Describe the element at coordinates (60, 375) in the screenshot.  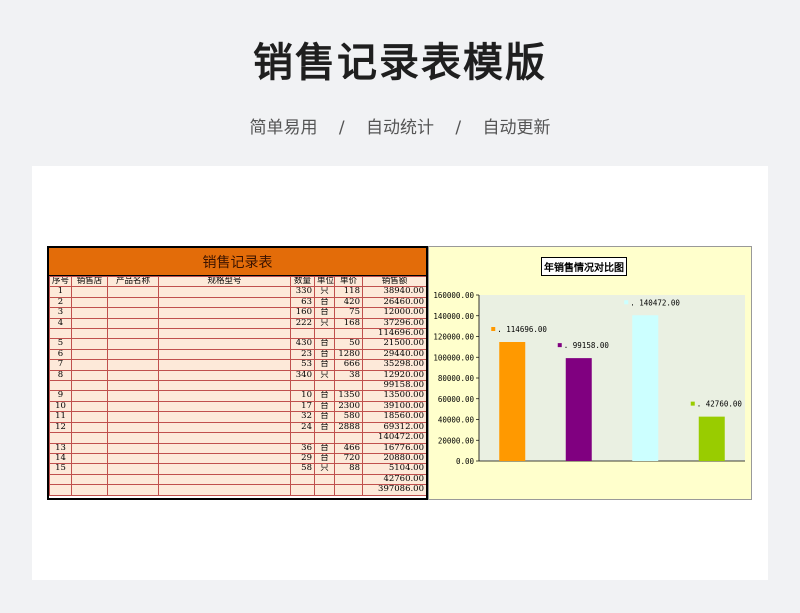
I see `table-cell: 8` at that location.